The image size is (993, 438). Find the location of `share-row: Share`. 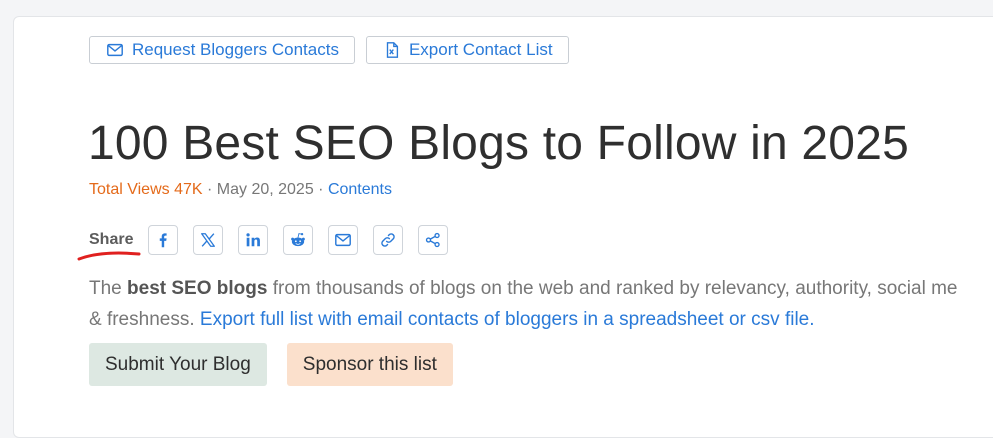

share-row: Share is located at coordinates (270, 243).